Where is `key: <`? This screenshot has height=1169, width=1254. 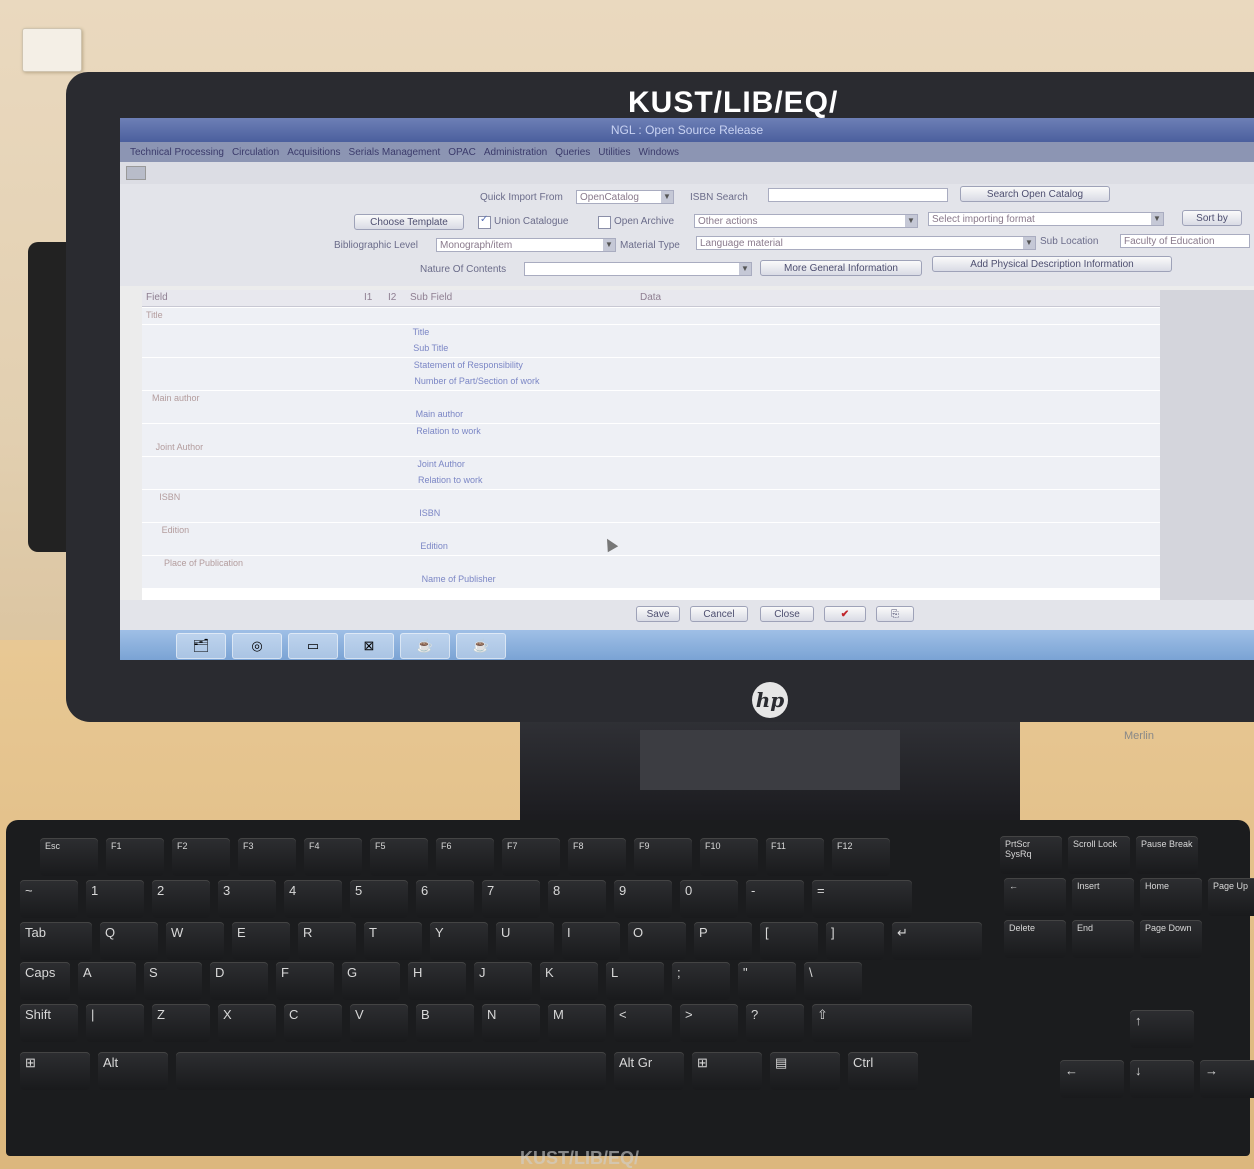 key: < is located at coordinates (643, 1023).